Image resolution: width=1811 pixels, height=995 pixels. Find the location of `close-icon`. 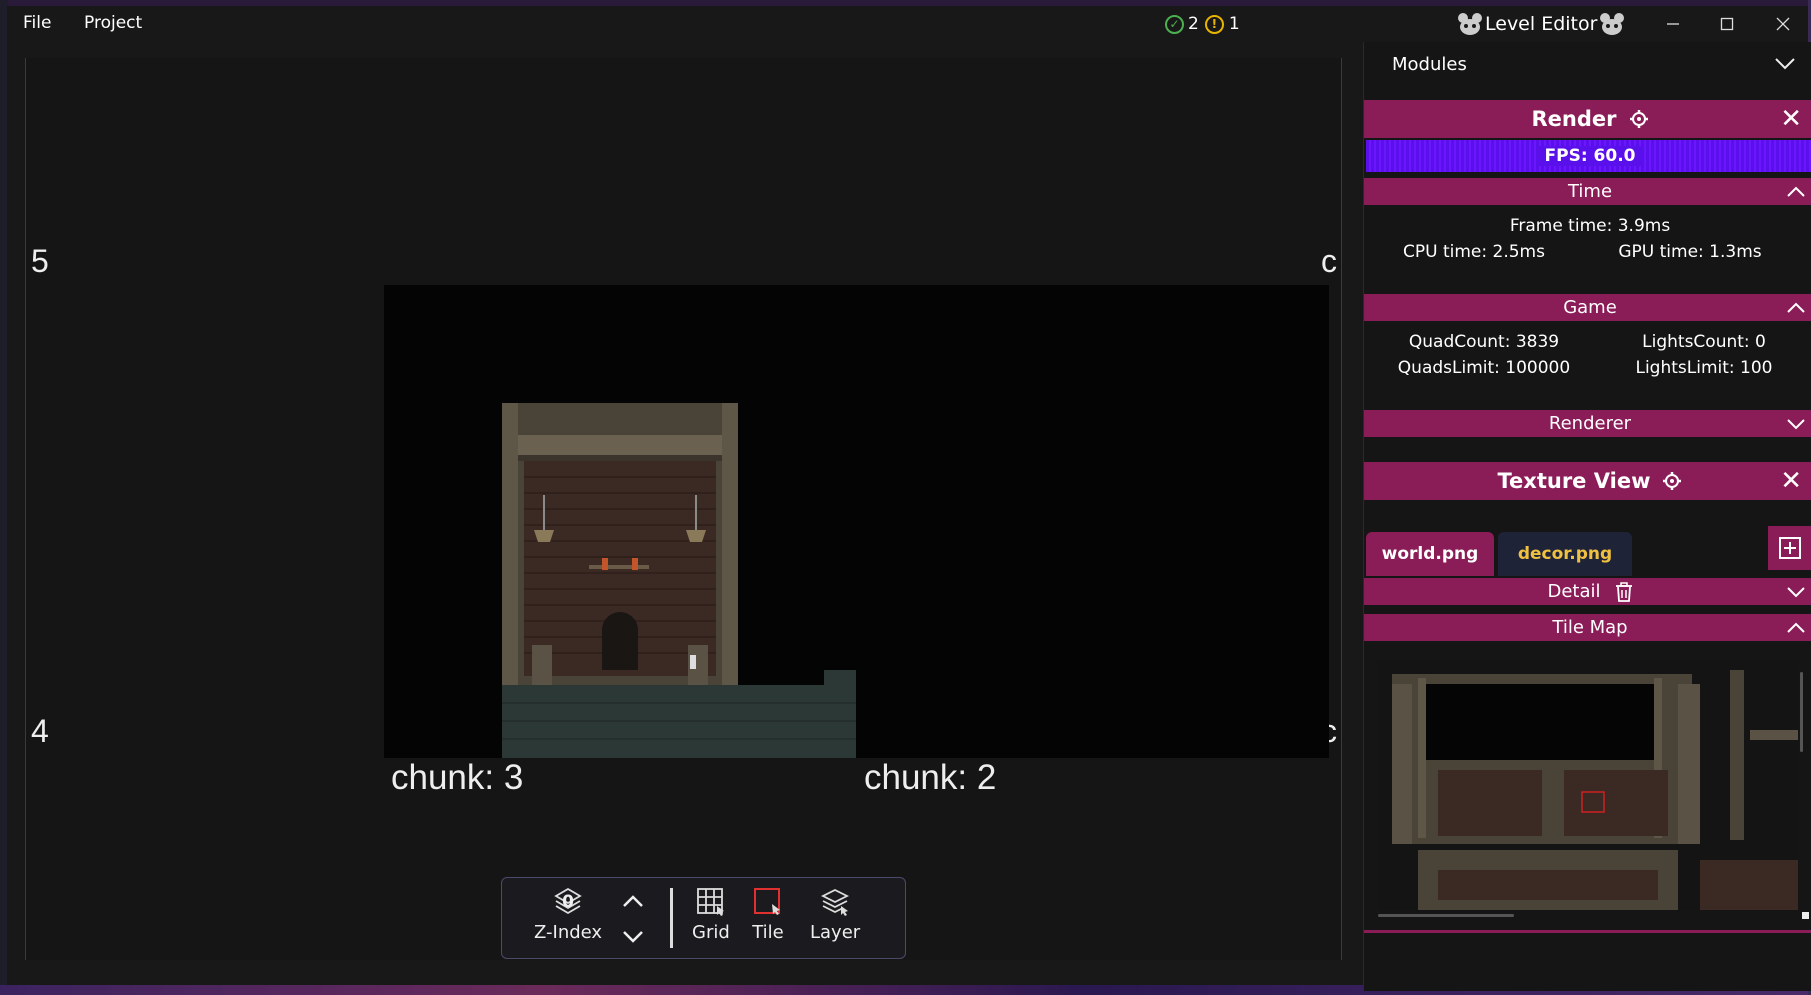

close-icon is located at coordinates (1783, 24).